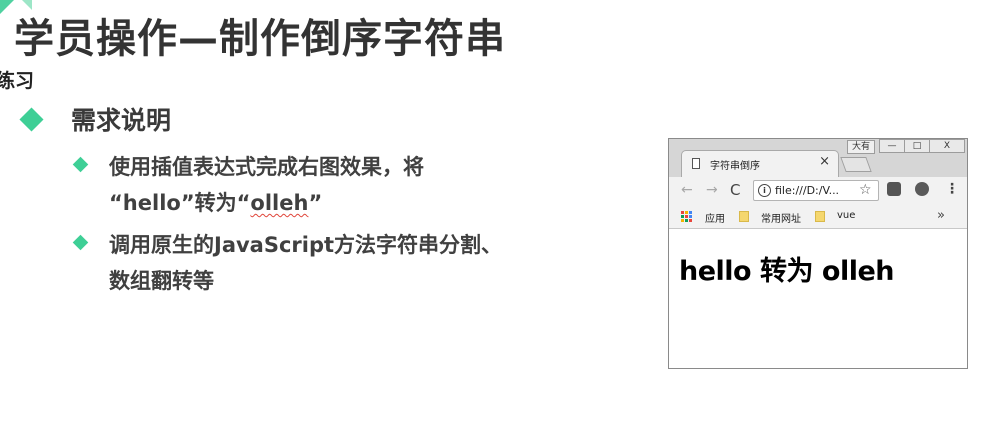  Describe the element at coordinates (892, 146) in the screenshot. I see `minimize-button: —` at that location.